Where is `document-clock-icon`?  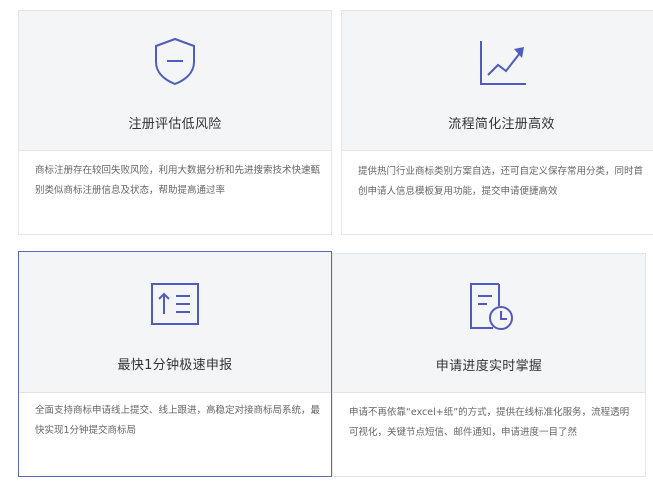
document-clock-icon is located at coordinates (491, 306).